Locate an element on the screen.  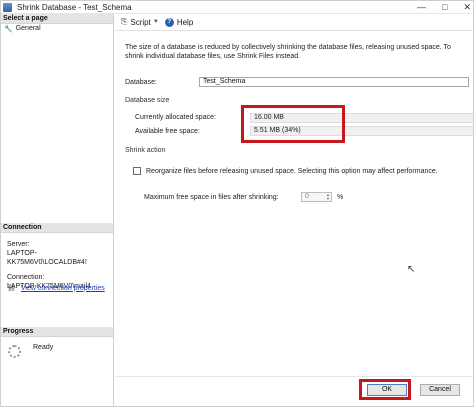
percent-unit: % is located at coordinates (340, 197).